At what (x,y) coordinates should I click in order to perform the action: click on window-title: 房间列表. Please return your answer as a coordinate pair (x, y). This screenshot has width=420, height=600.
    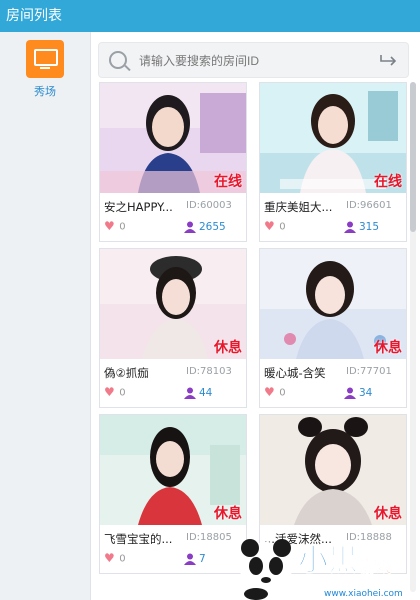
    Looking at the image, I should click on (34, 16).